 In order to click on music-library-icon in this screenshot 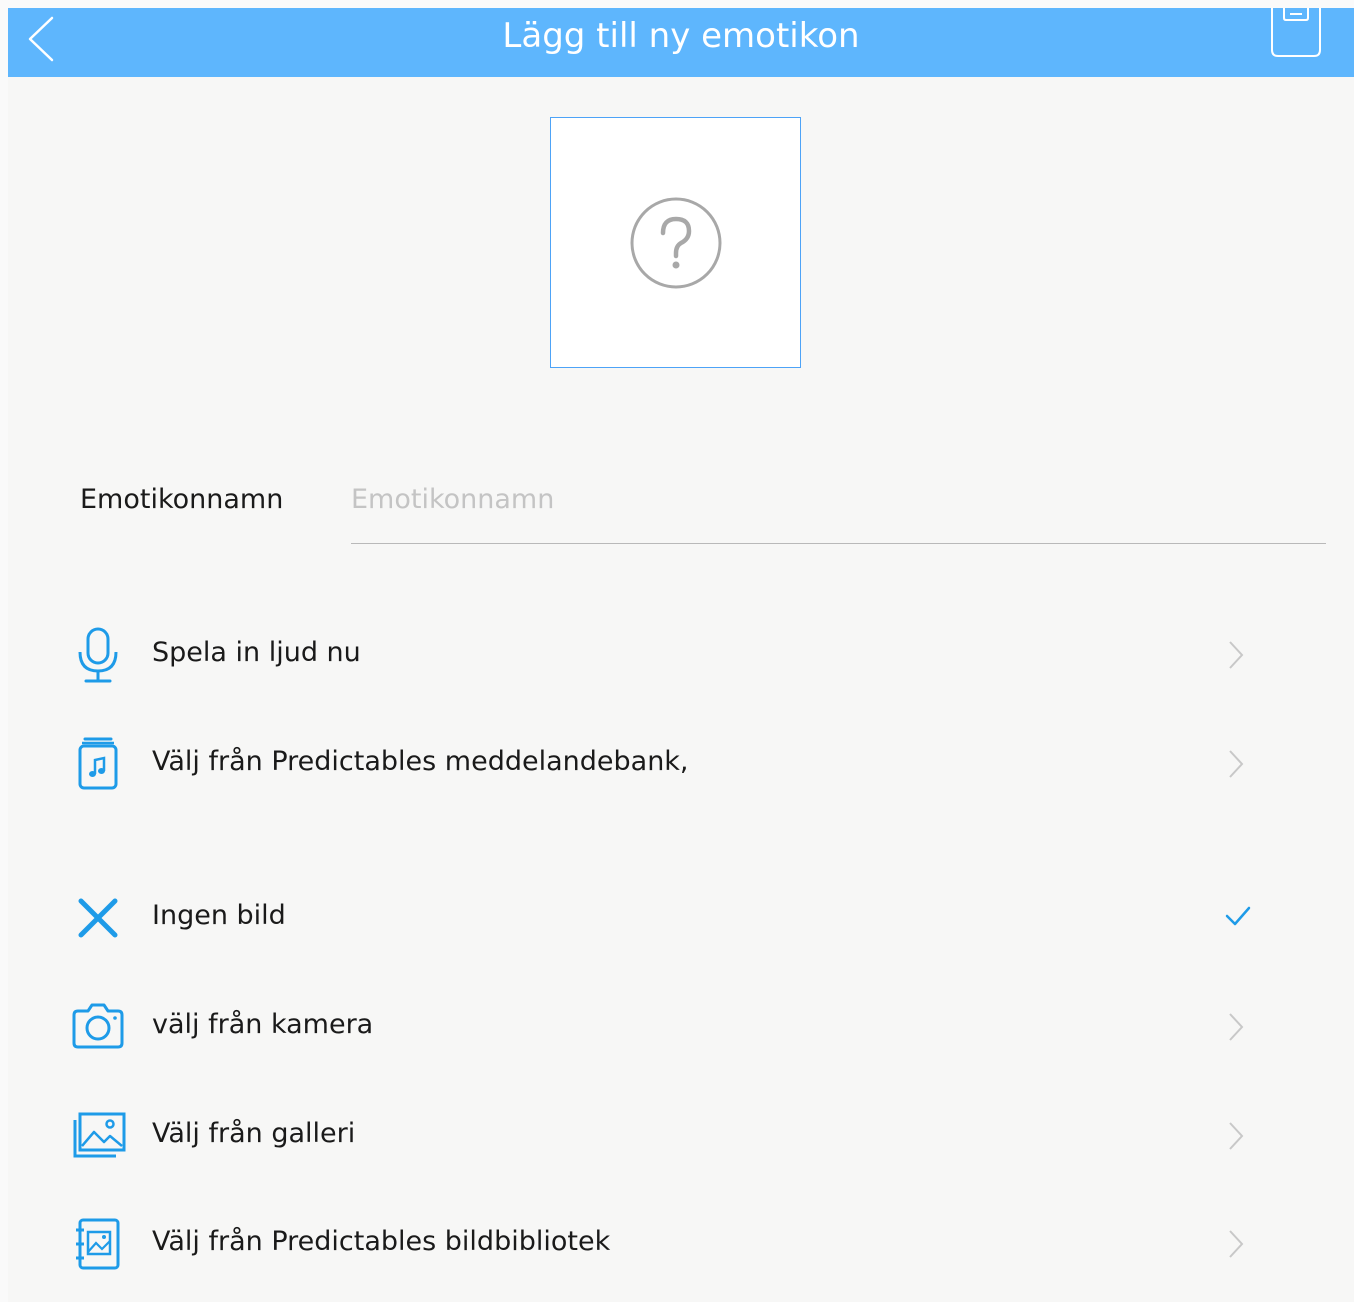, I will do `click(98, 763)`.